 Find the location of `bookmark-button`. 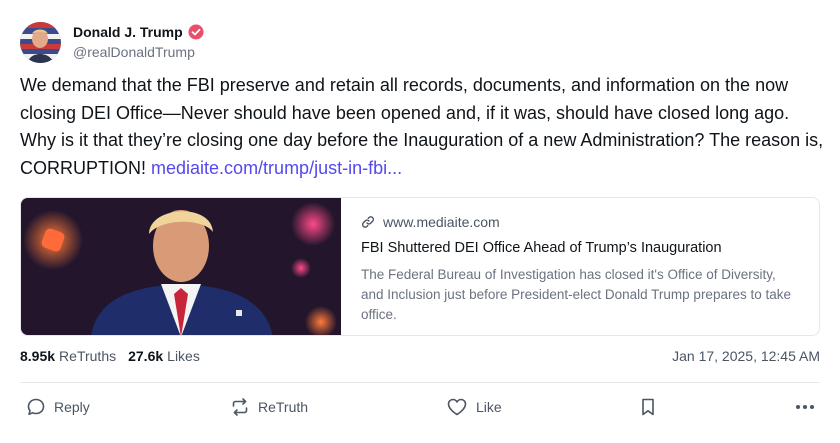

bookmark-button is located at coordinates (648, 407).